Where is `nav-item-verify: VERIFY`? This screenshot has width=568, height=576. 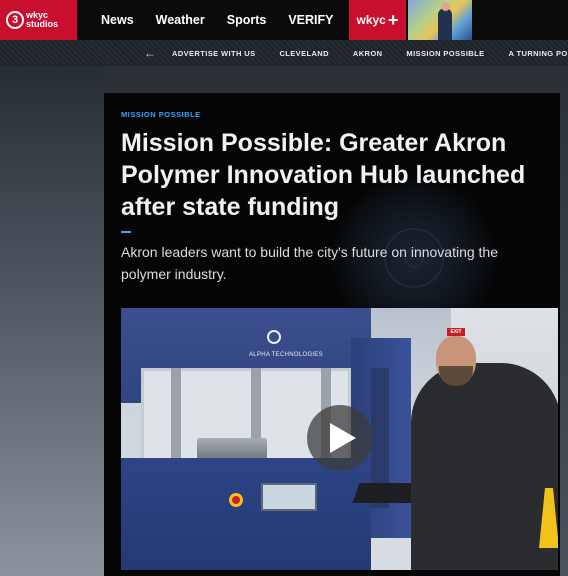
nav-item-verify: VERIFY is located at coordinates (310, 20).